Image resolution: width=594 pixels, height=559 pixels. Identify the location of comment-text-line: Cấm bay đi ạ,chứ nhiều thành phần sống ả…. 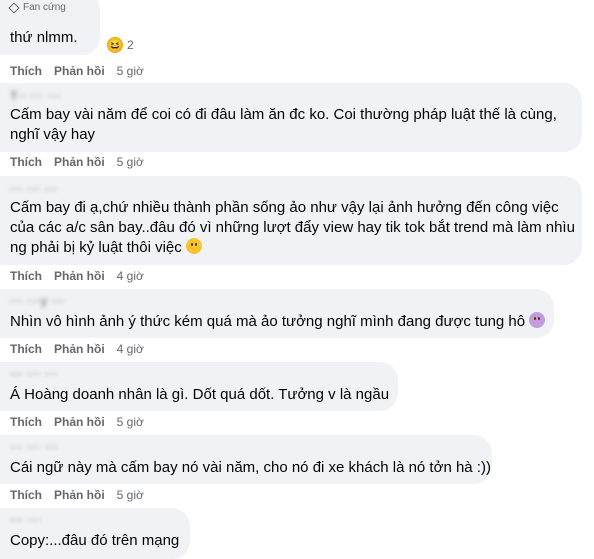
(284, 207).